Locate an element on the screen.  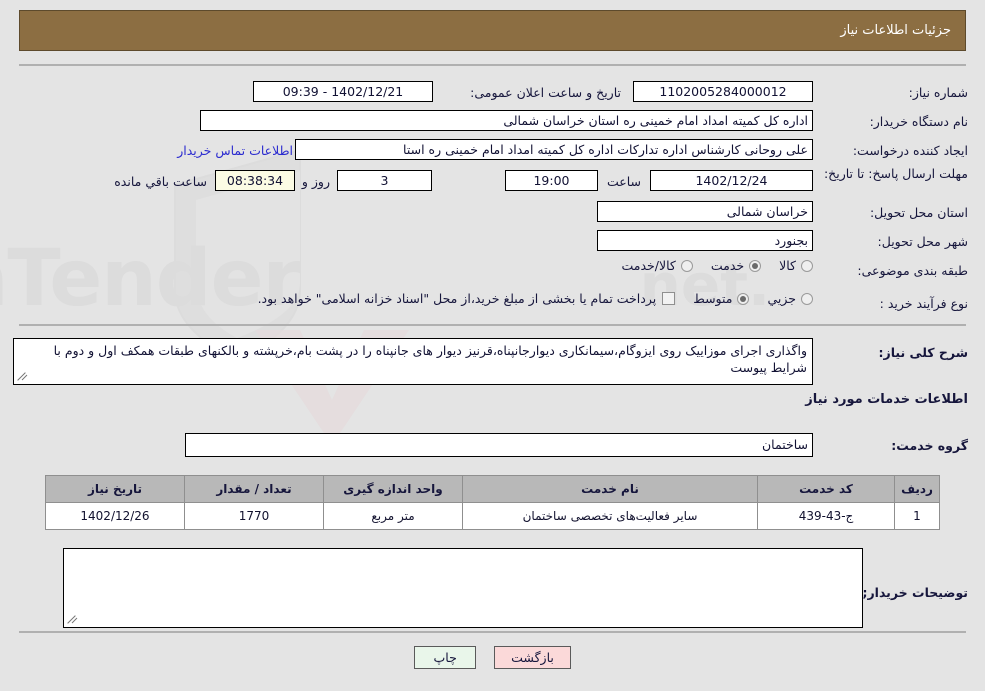
province-label: استان محل تحویل: is located at coordinates (918, 212).